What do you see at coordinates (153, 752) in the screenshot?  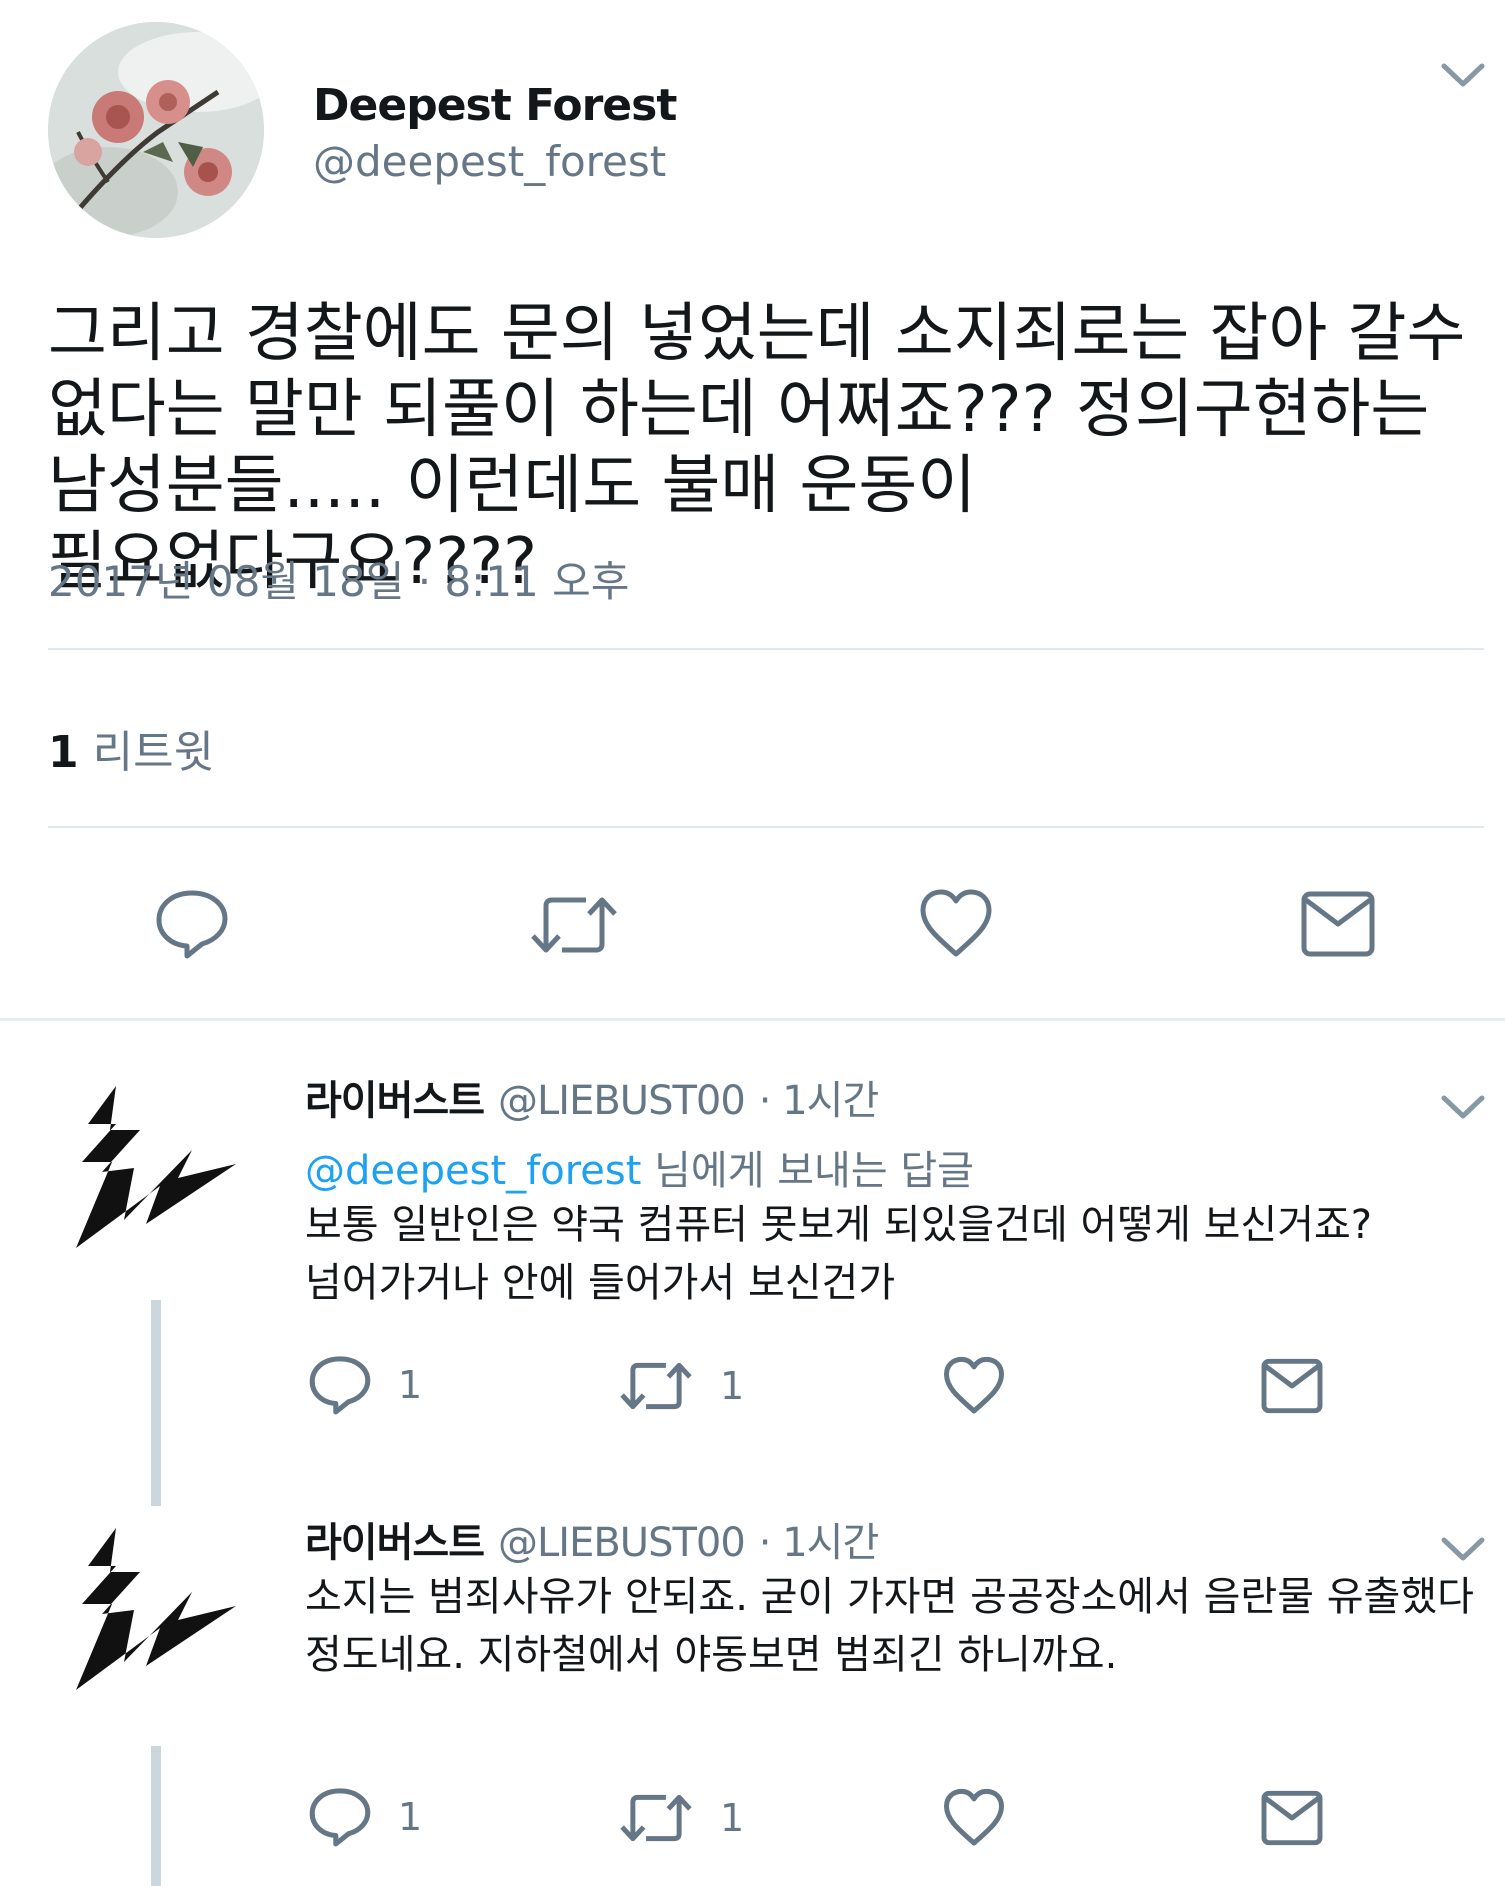 I see `retweet-stat-label: 리트윗` at bounding box center [153, 752].